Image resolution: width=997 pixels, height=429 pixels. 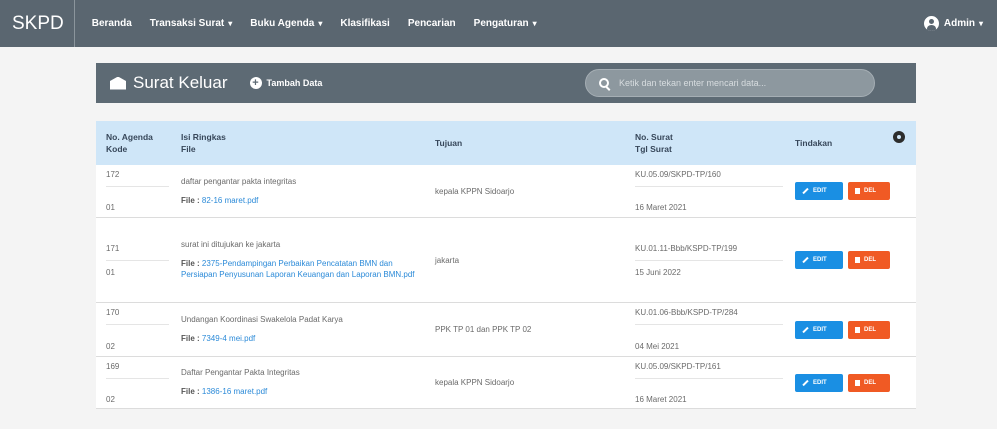 What do you see at coordinates (234, 391) in the screenshot?
I see `file-link: 1386-16 maret.pdf` at bounding box center [234, 391].